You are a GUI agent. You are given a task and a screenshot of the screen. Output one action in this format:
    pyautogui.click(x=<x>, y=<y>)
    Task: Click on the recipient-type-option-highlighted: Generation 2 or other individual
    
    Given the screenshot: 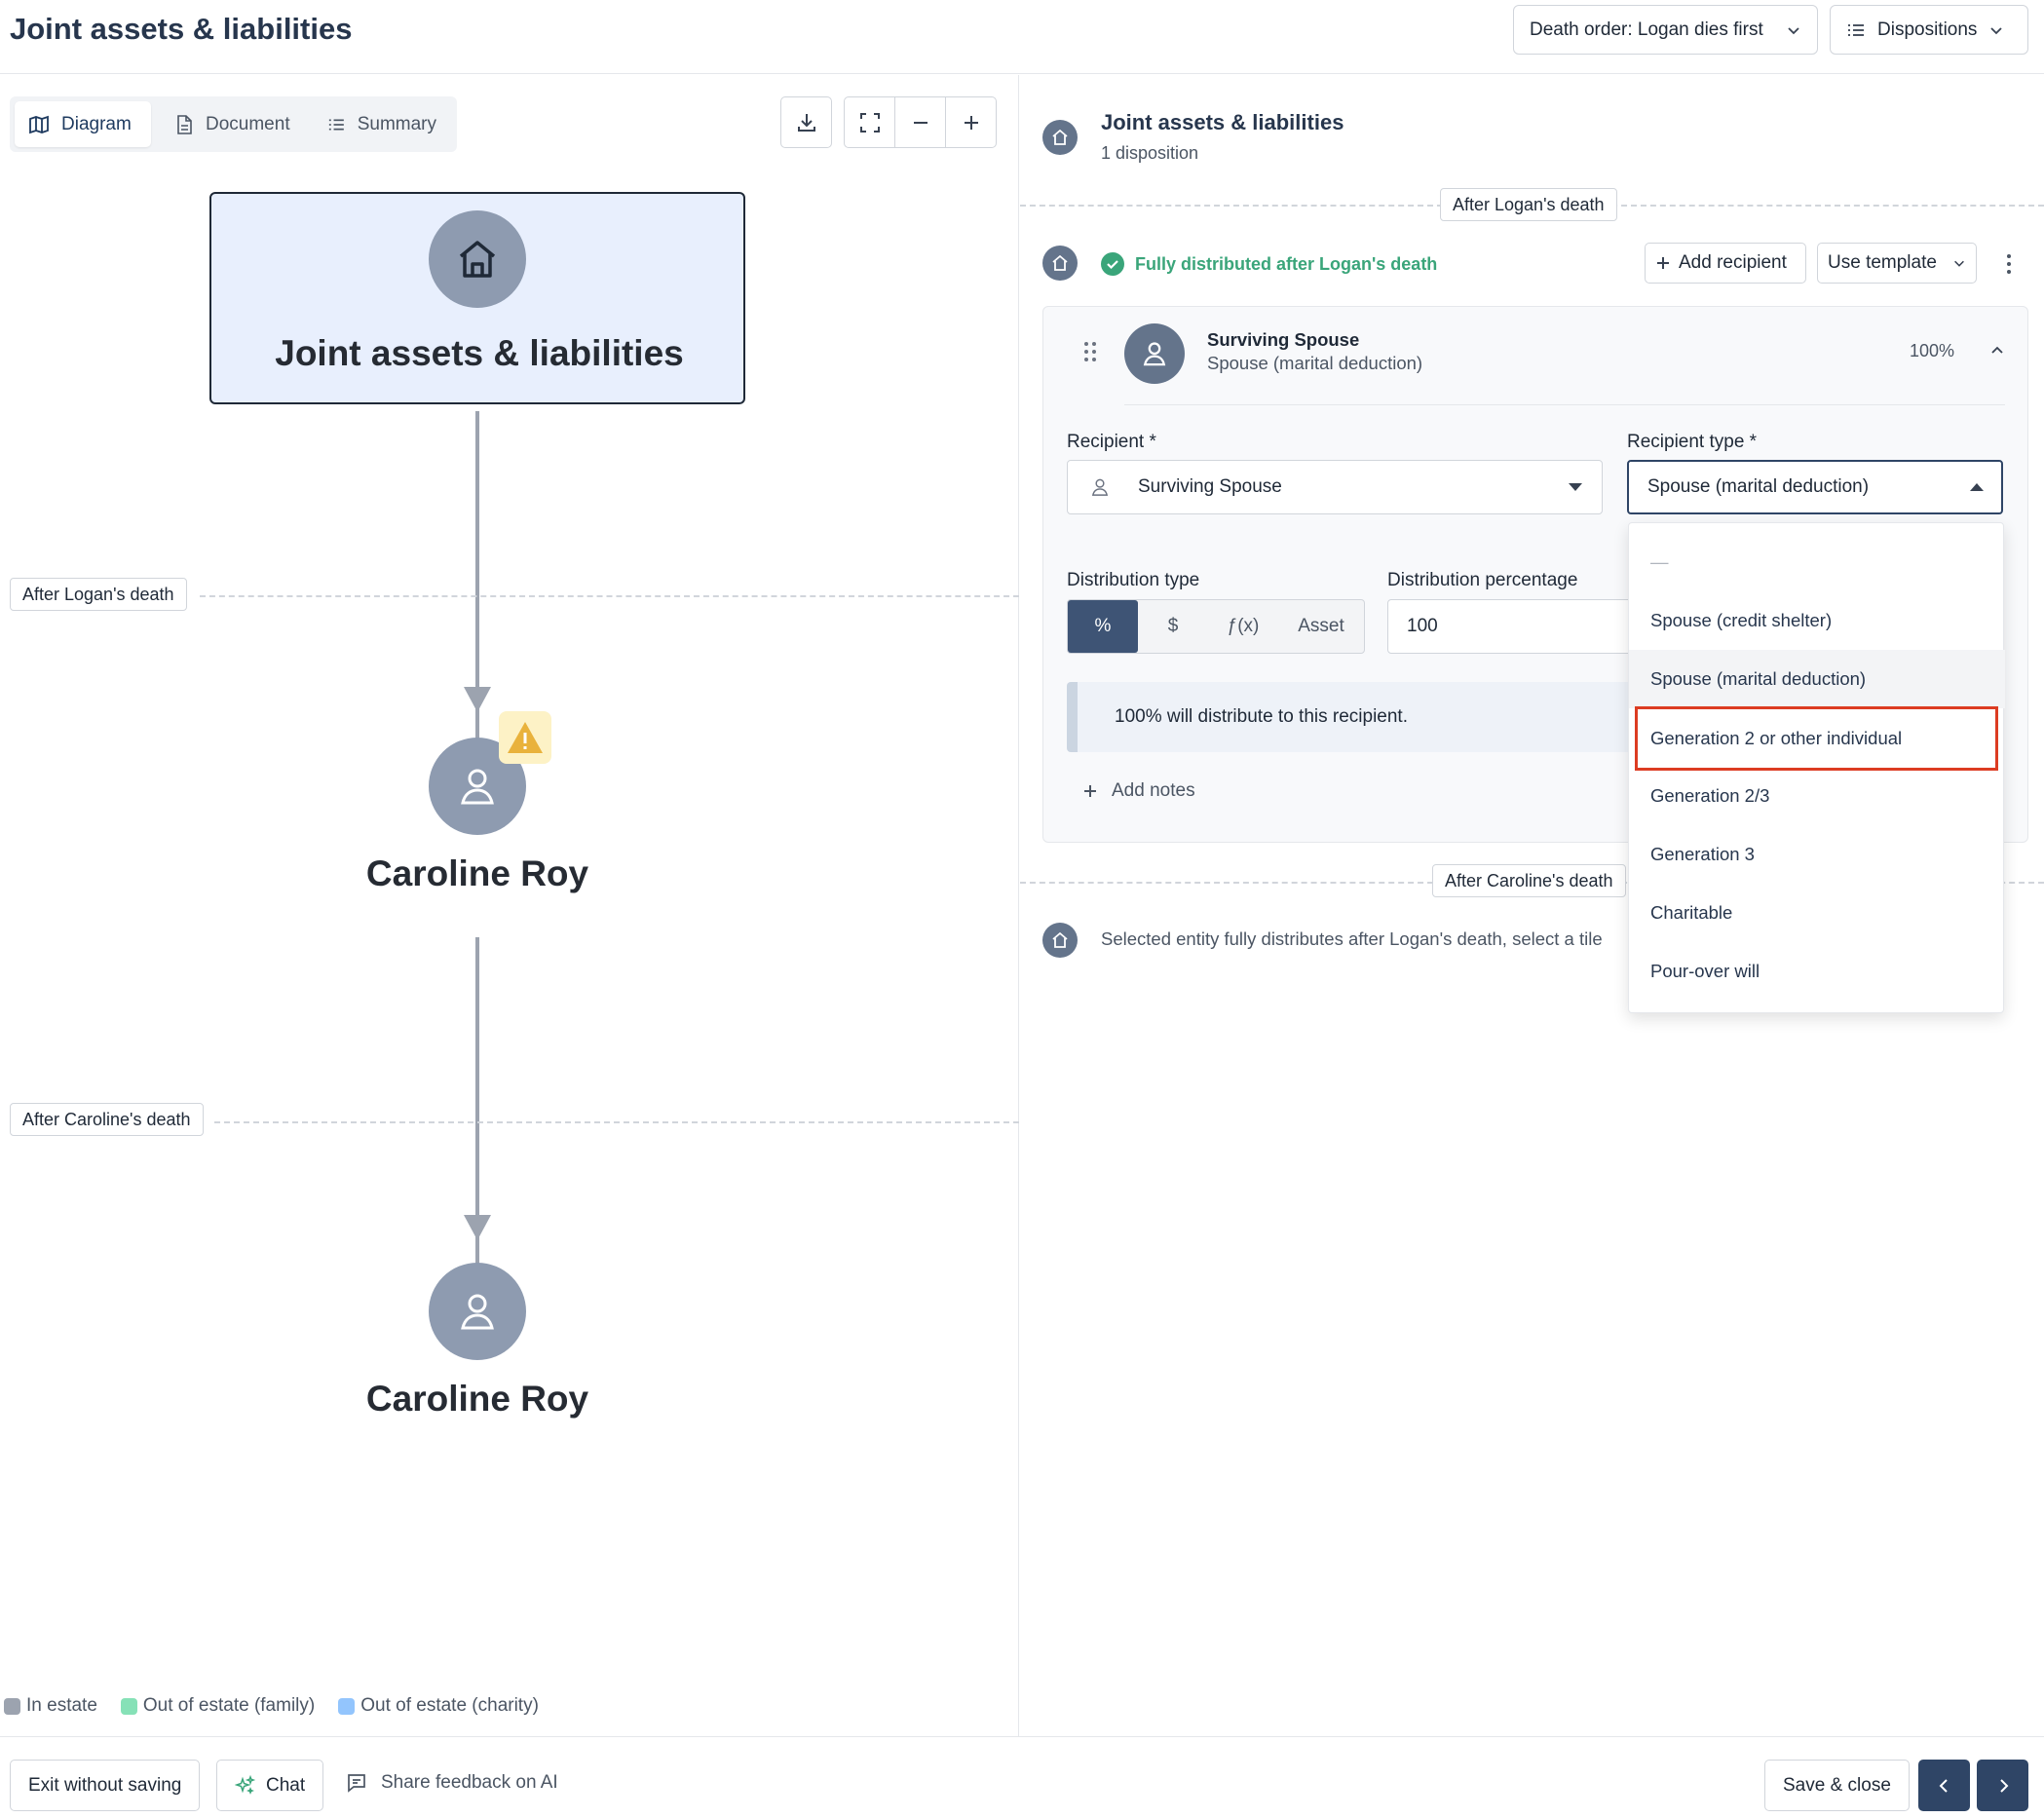 What is the action you would take?
    pyautogui.click(x=1816, y=738)
    